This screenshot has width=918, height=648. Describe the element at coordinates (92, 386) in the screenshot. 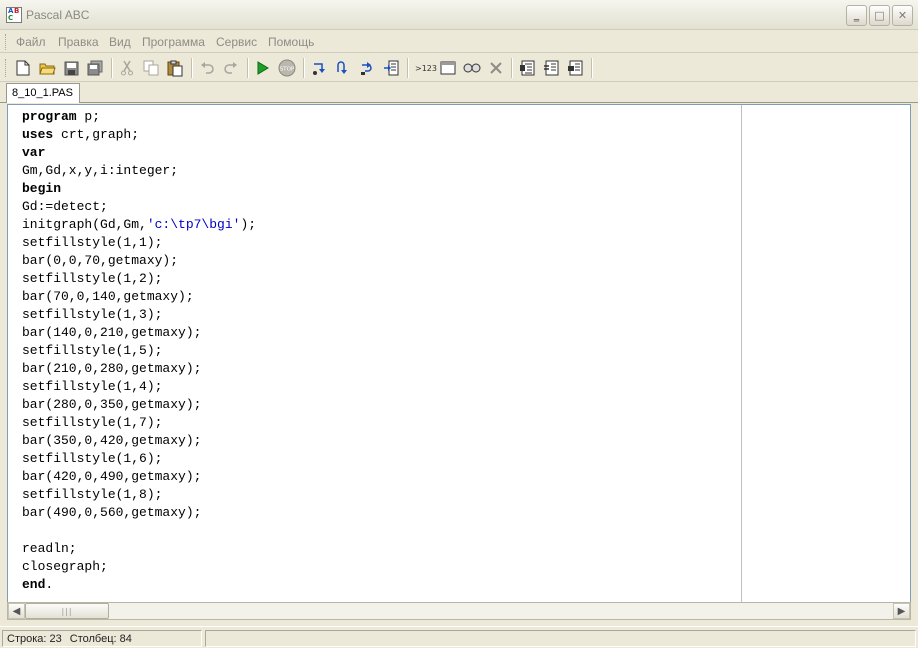

I see `code-token: setfillstyle(1,4);` at that location.